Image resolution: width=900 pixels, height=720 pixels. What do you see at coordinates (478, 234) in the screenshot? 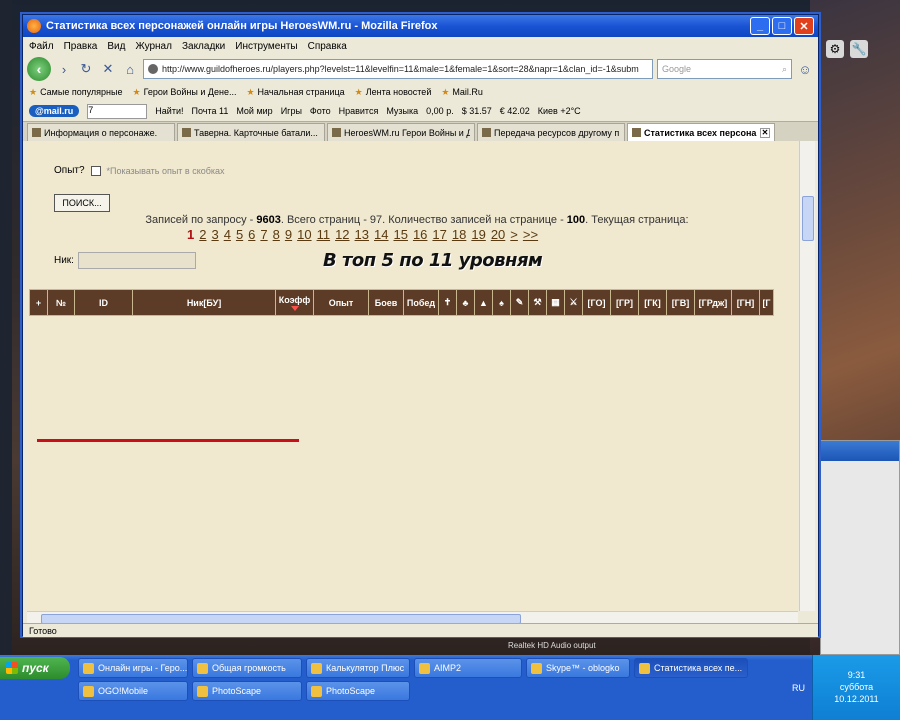
I see `page-link: 19` at bounding box center [478, 234].